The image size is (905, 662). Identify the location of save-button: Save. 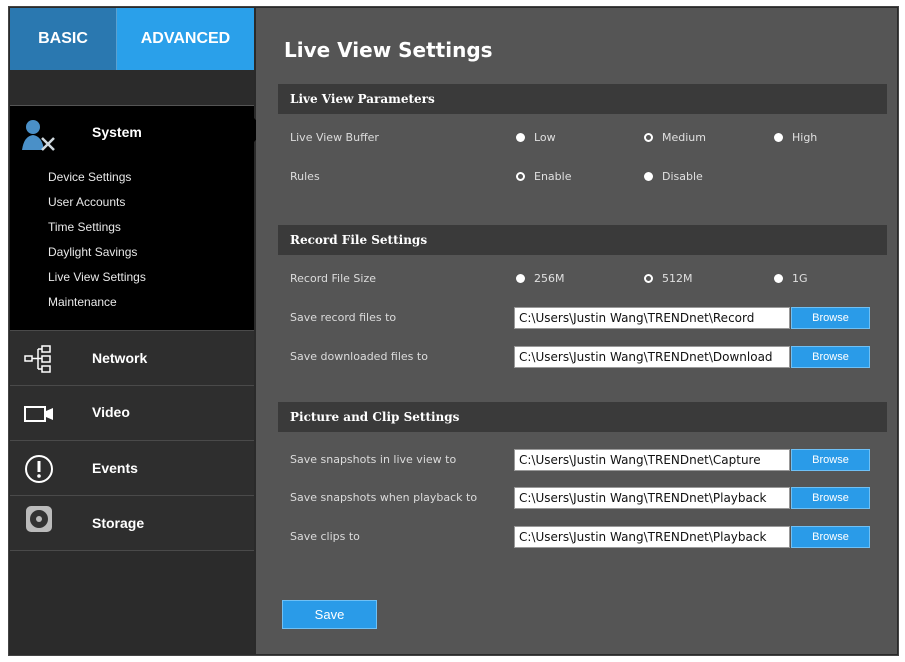
(329, 614).